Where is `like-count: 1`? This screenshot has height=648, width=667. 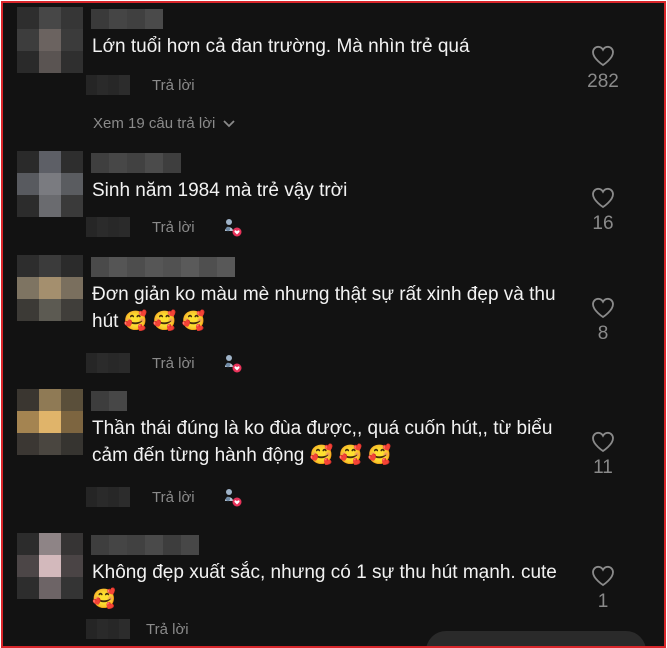 like-count: 1 is located at coordinates (603, 601).